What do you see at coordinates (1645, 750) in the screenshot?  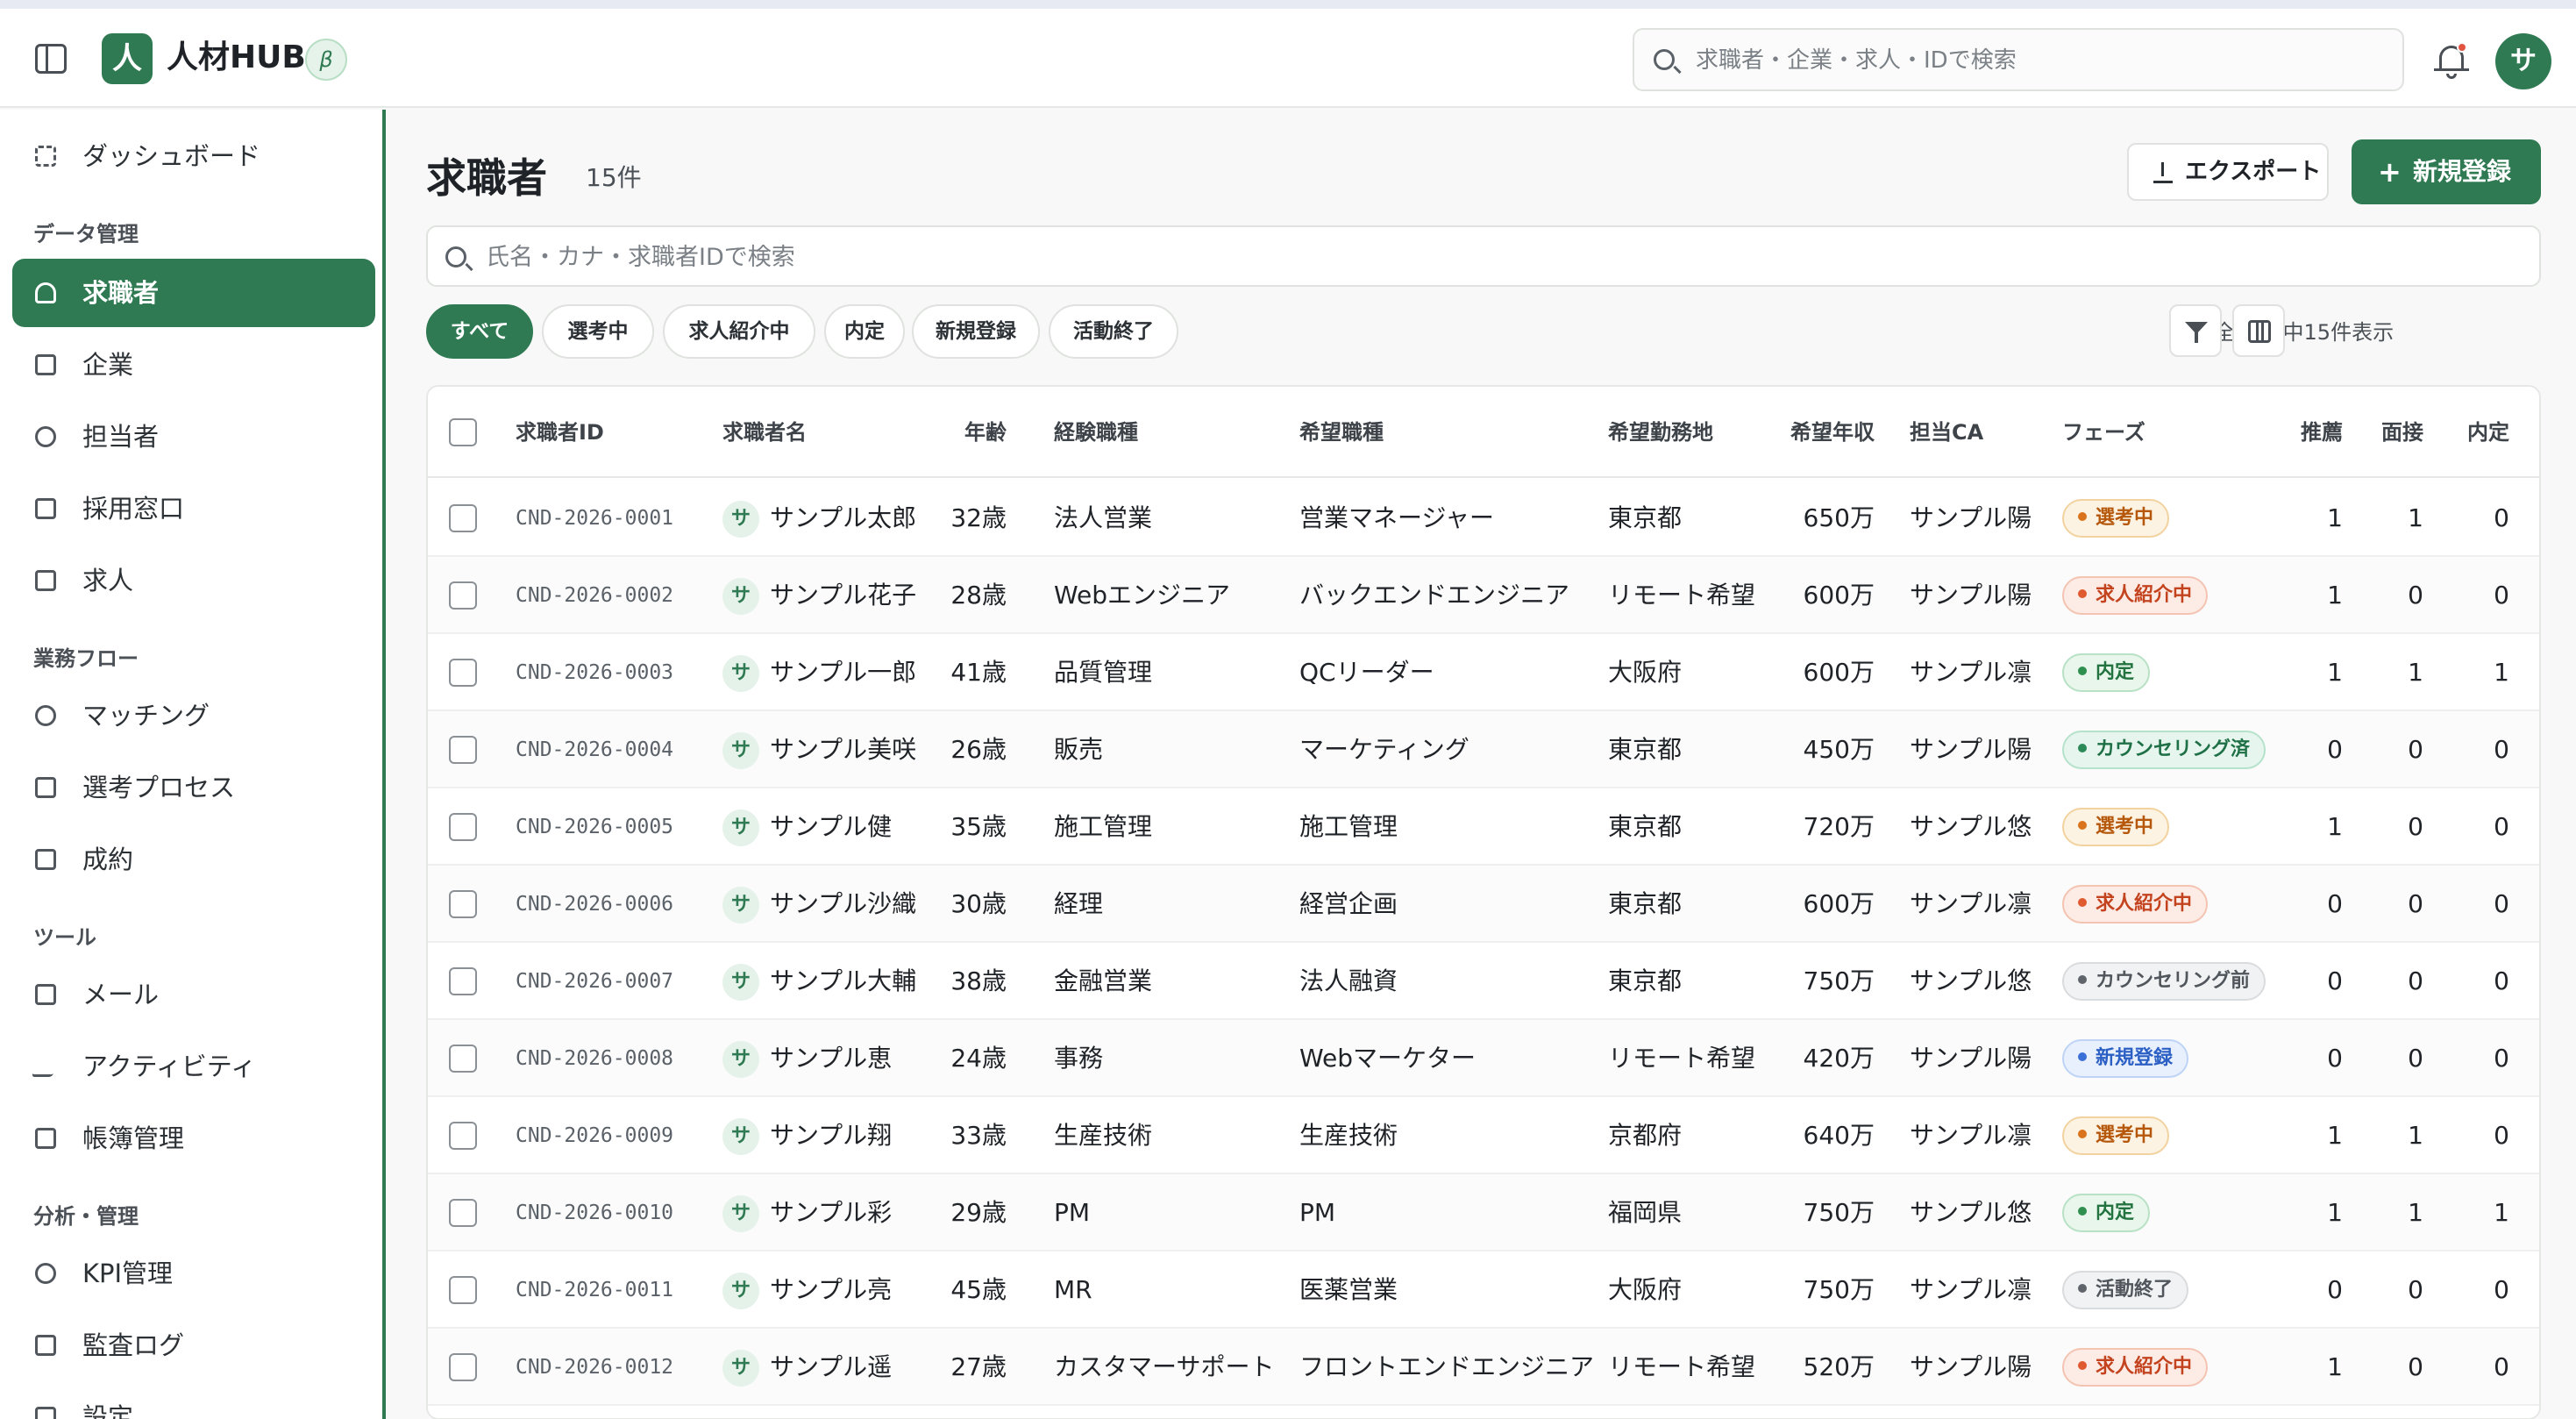 I see `desired-location: 東京都` at bounding box center [1645, 750].